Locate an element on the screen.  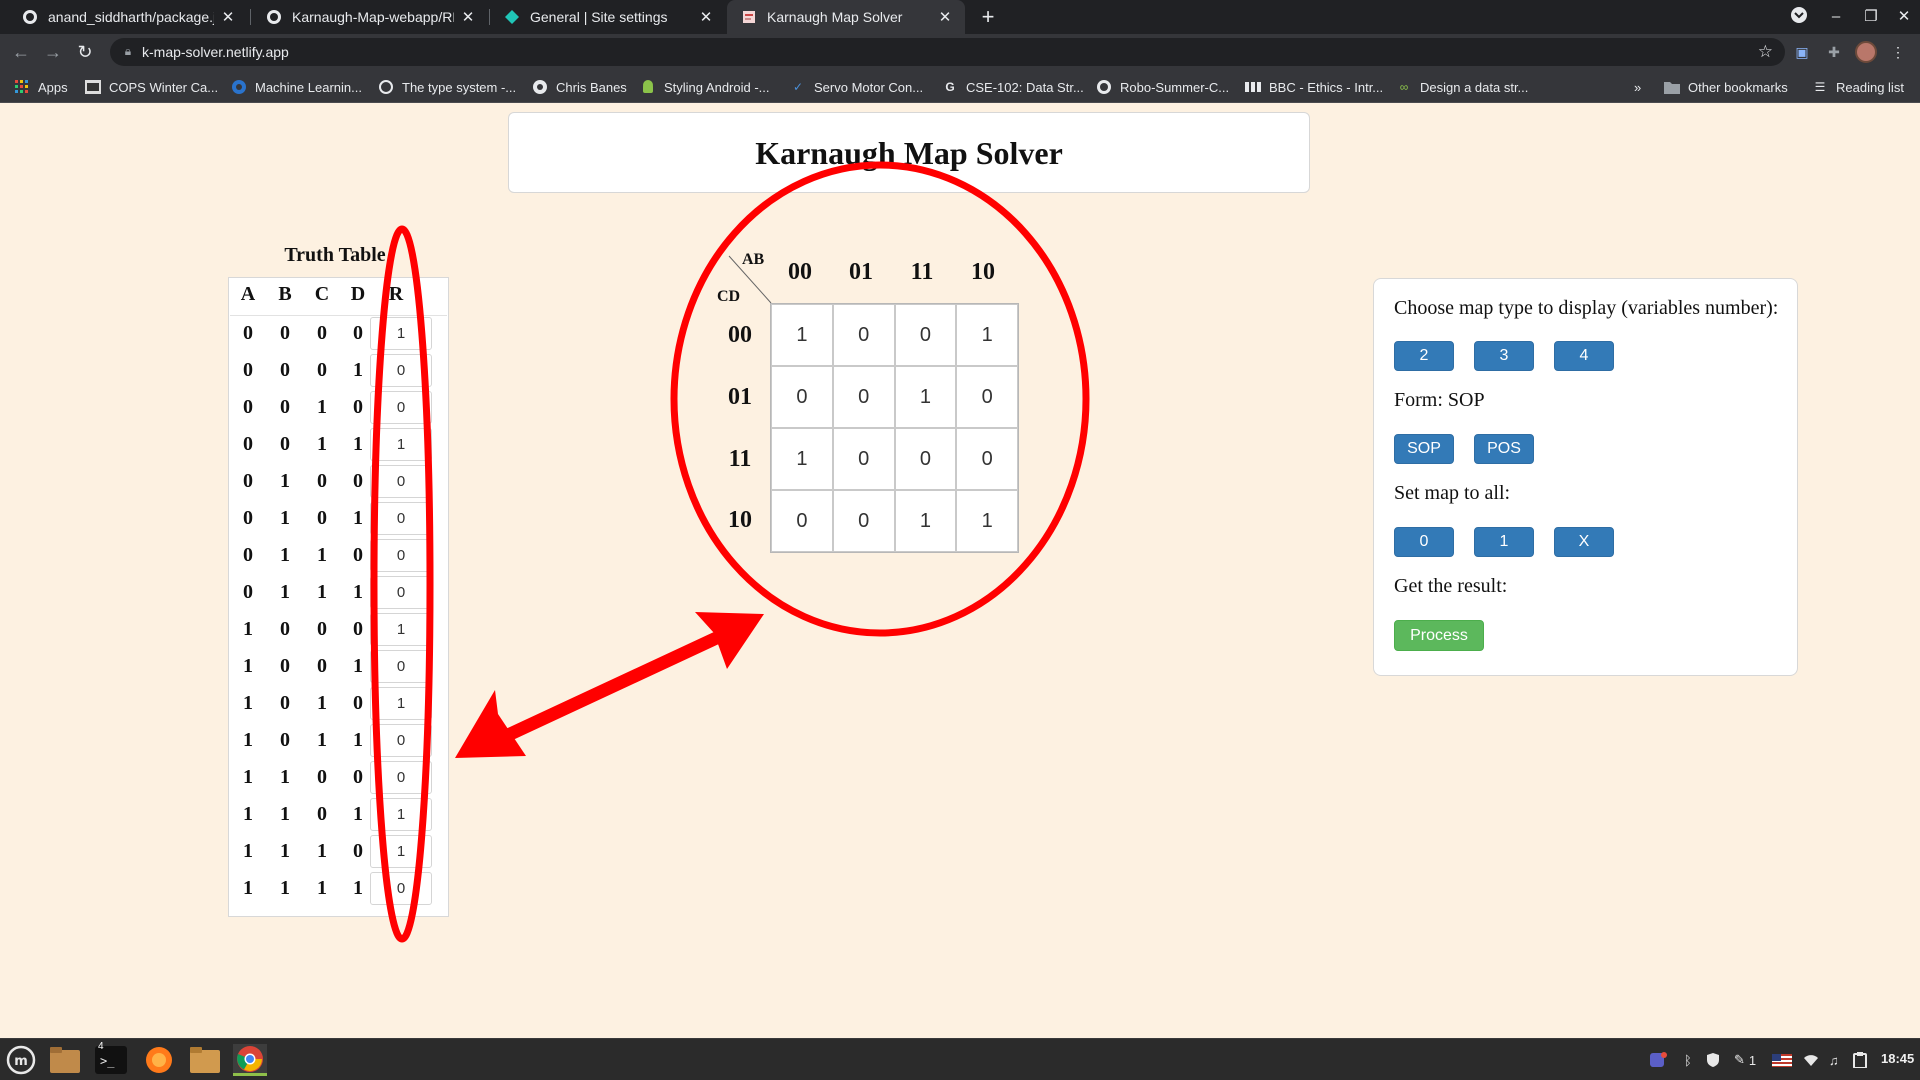
android-icon is located at coordinates (648, 87).